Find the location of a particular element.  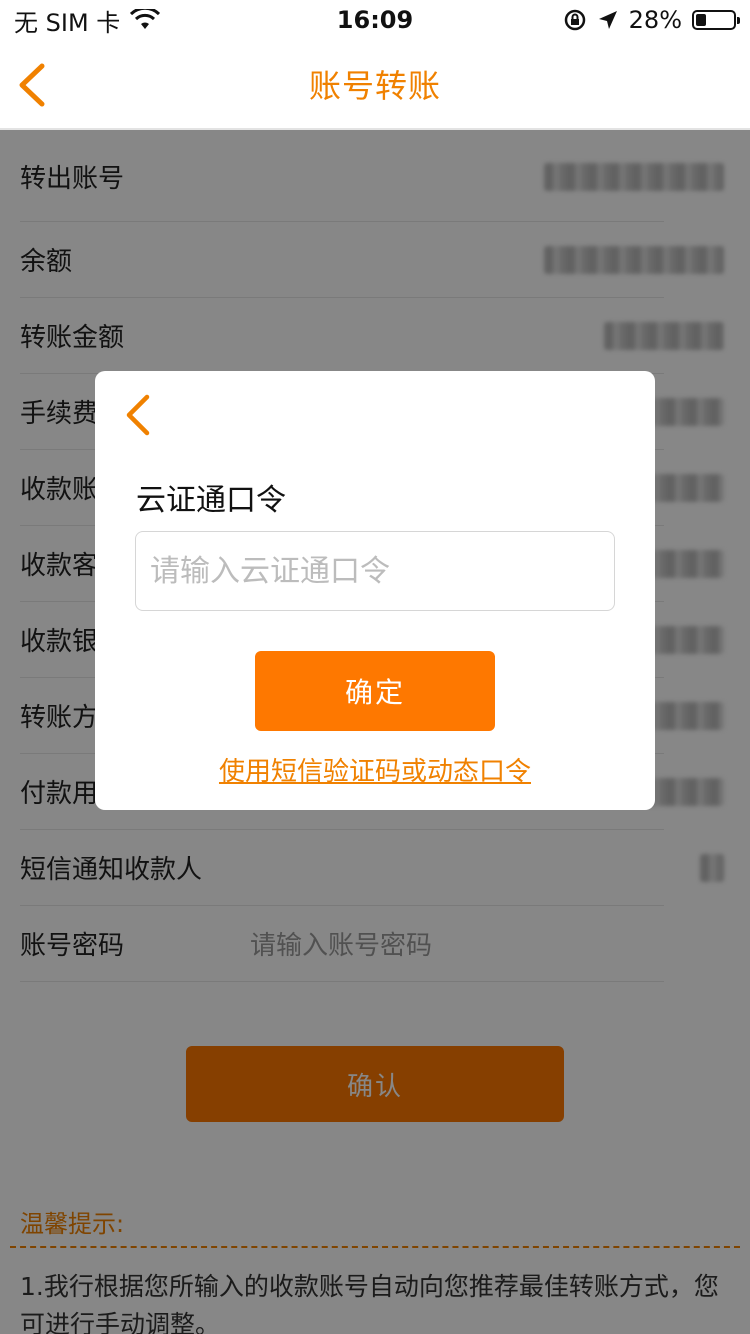

status-bar: 无 SIM 卡 16:09 28% is located at coordinates (375, 20).